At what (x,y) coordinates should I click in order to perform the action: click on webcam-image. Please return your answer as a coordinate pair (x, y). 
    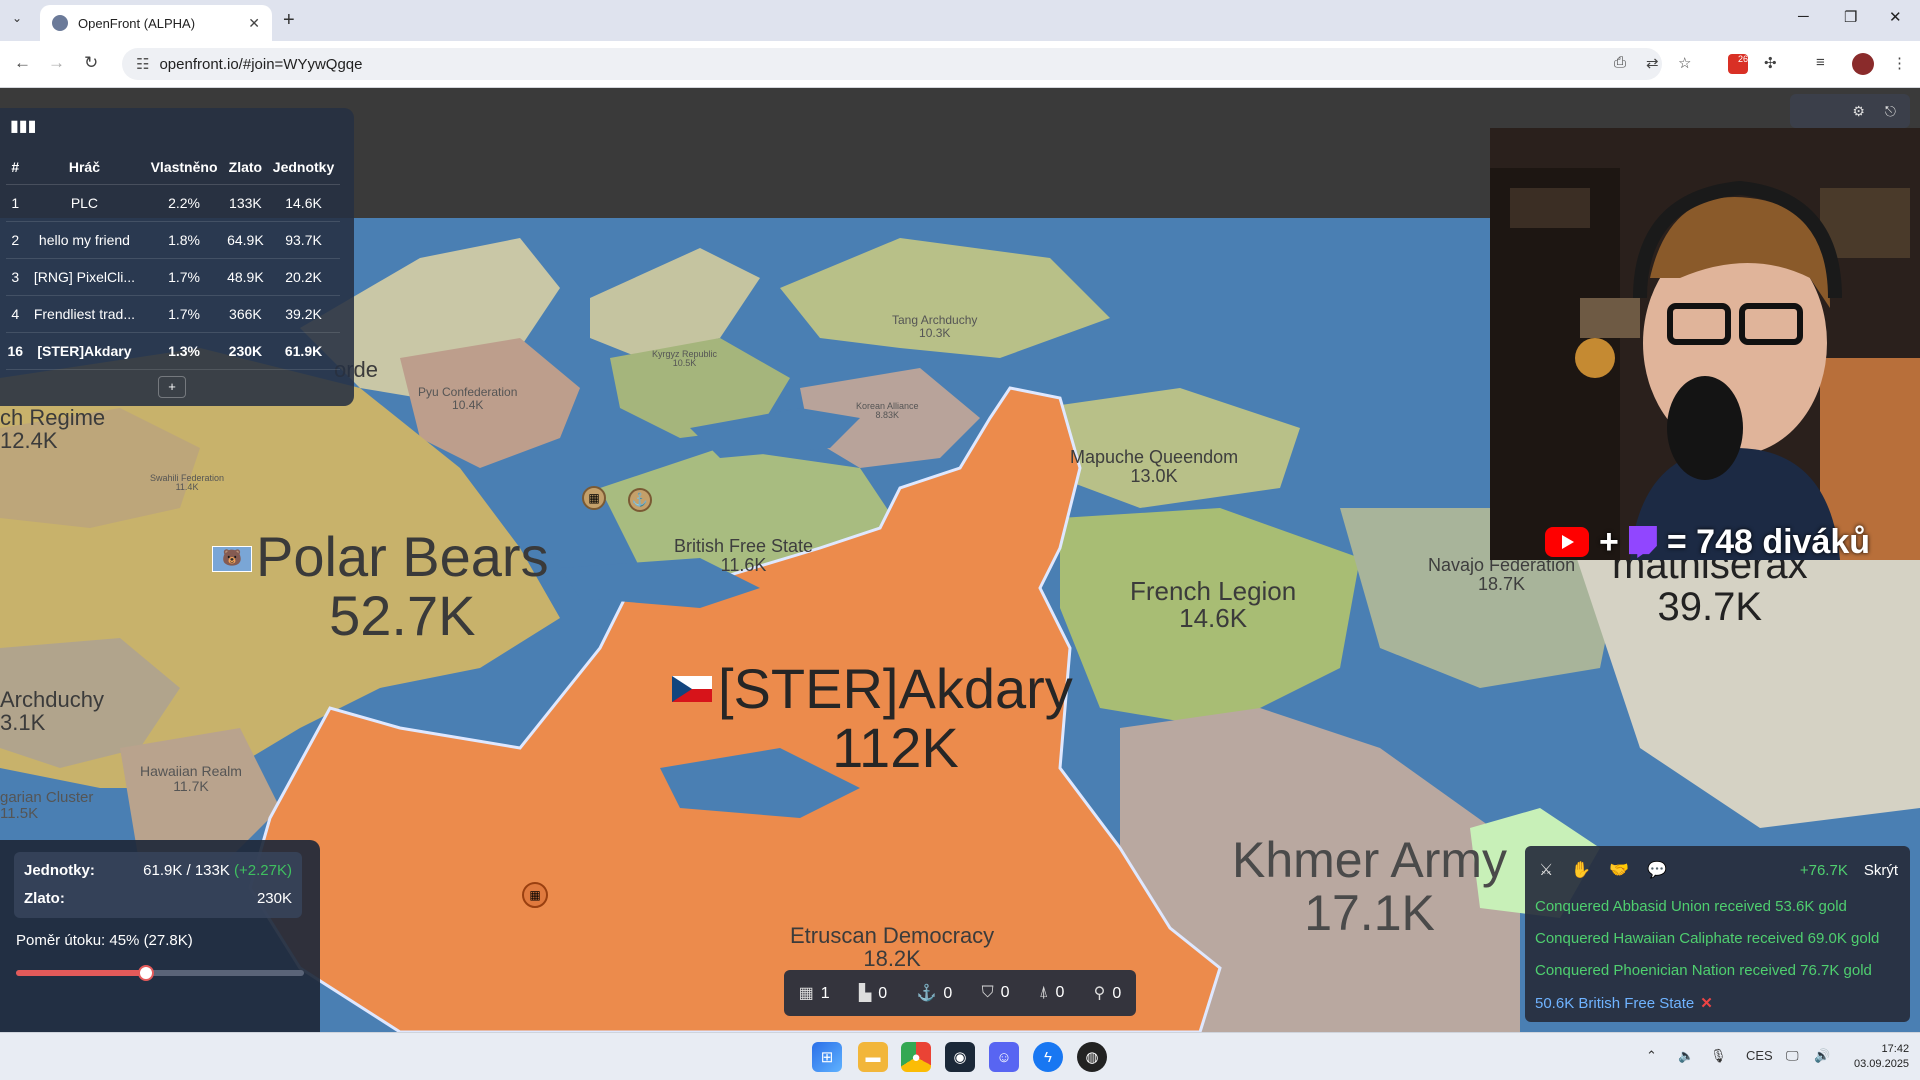
    Looking at the image, I should click on (1705, 344).